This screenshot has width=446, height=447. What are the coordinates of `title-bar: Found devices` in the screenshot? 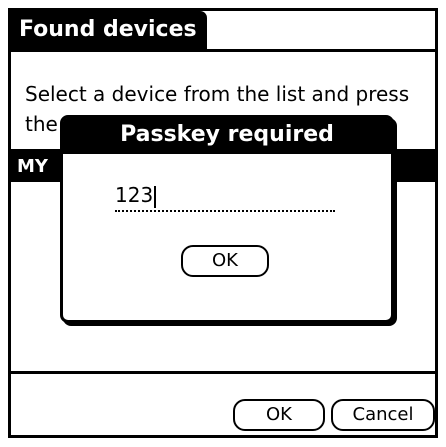 It's located at (223, 33).